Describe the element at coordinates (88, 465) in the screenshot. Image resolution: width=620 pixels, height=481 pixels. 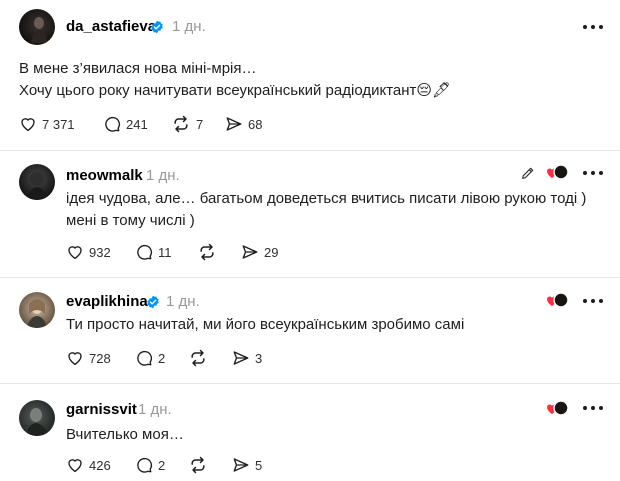
I see `like-button: 426` at that location.